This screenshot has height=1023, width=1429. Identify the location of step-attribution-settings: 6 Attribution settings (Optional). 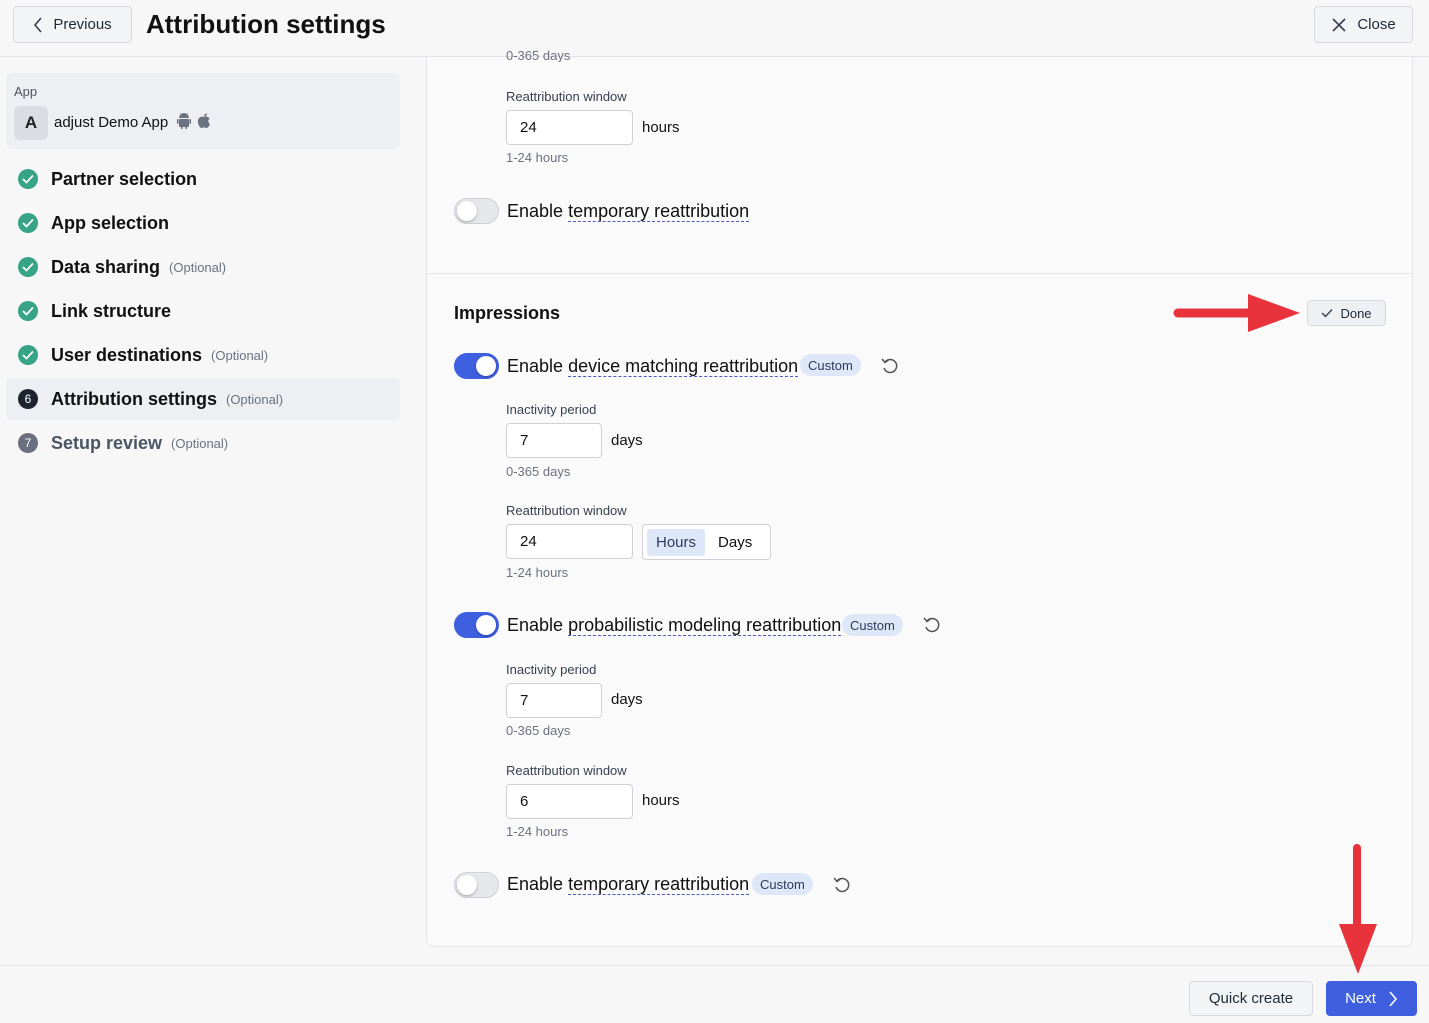
(203, 399).